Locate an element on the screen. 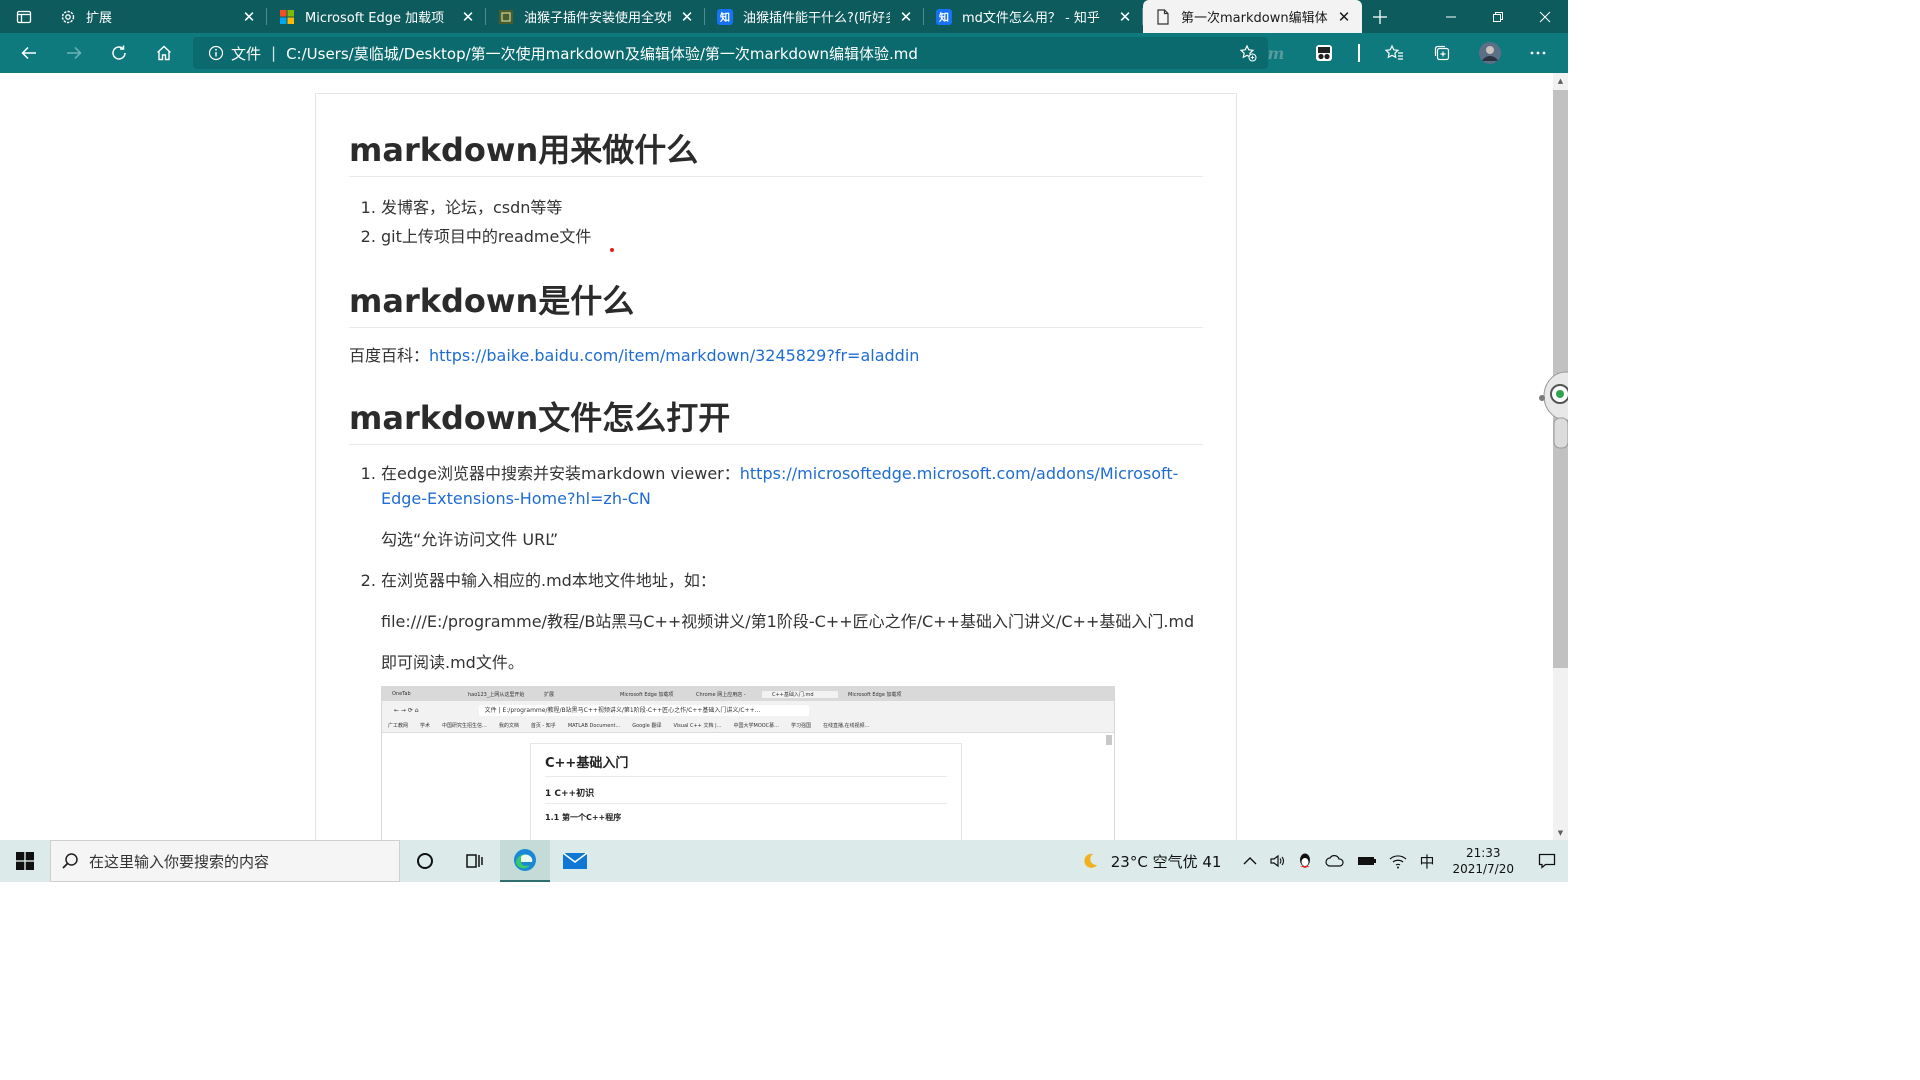  embedded-tab: C++基础入门.md is located at coordinates (800, 694).